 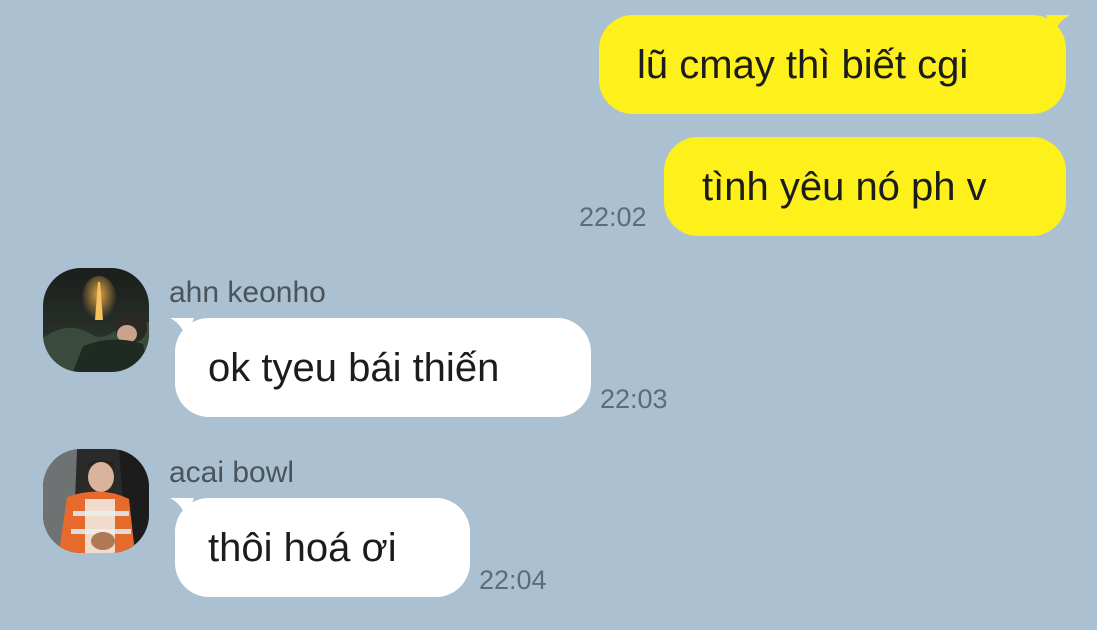 I want to click on incoming-message-bubble: ok tyeu bái thiến, so click(x=383, y=367).